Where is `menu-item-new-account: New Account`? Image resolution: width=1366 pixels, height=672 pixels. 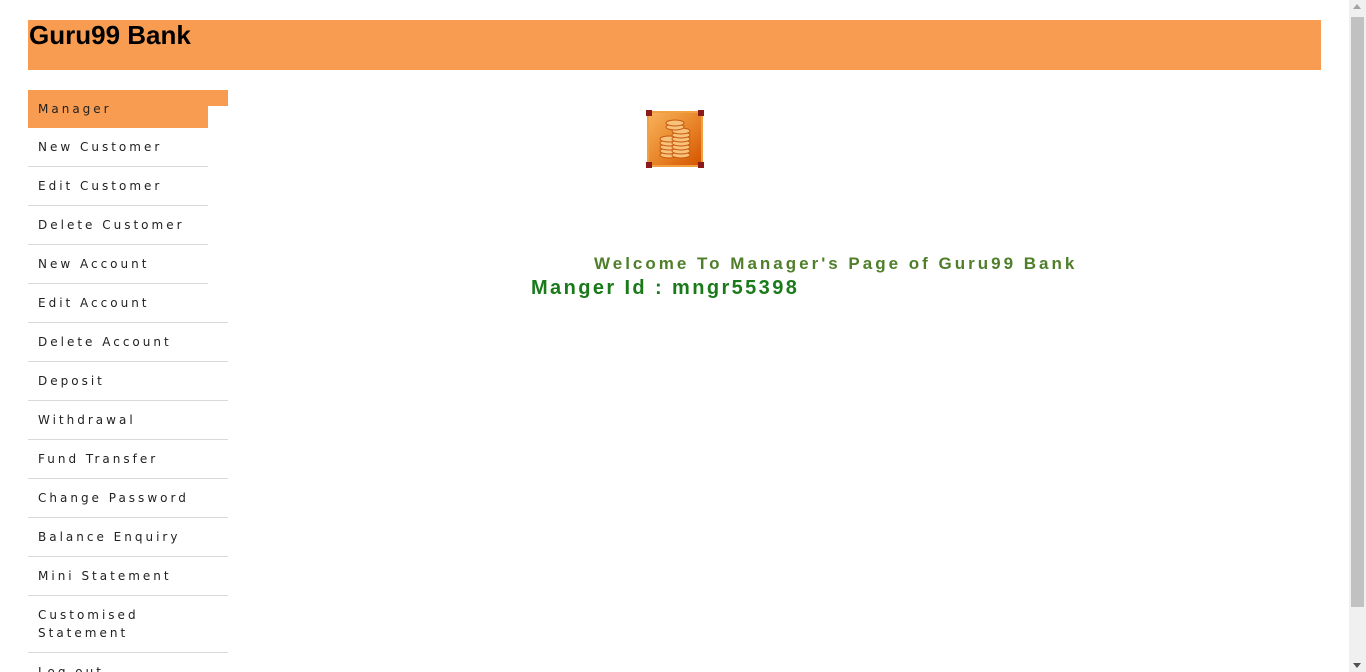 menu-item-new-account: New Account is located at coordinates (118, 264).